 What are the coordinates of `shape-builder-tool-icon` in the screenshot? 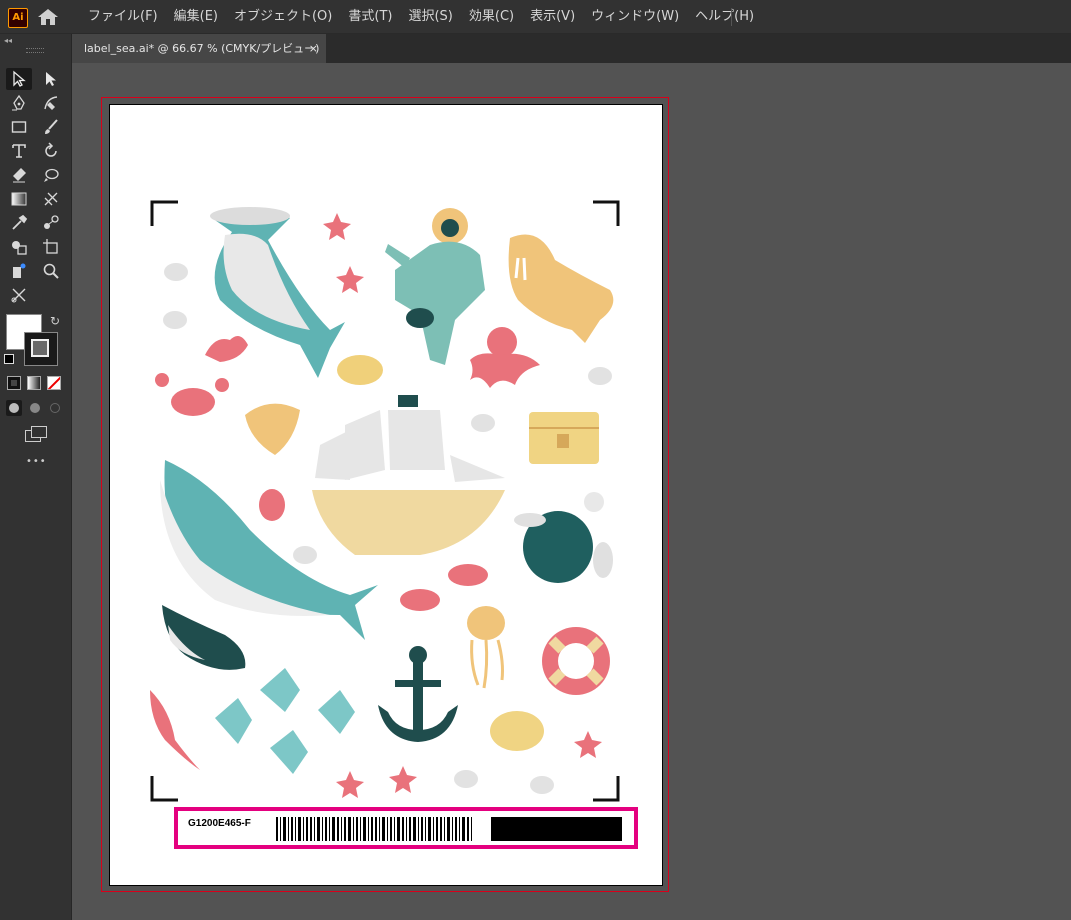 It's located at (19, 247).